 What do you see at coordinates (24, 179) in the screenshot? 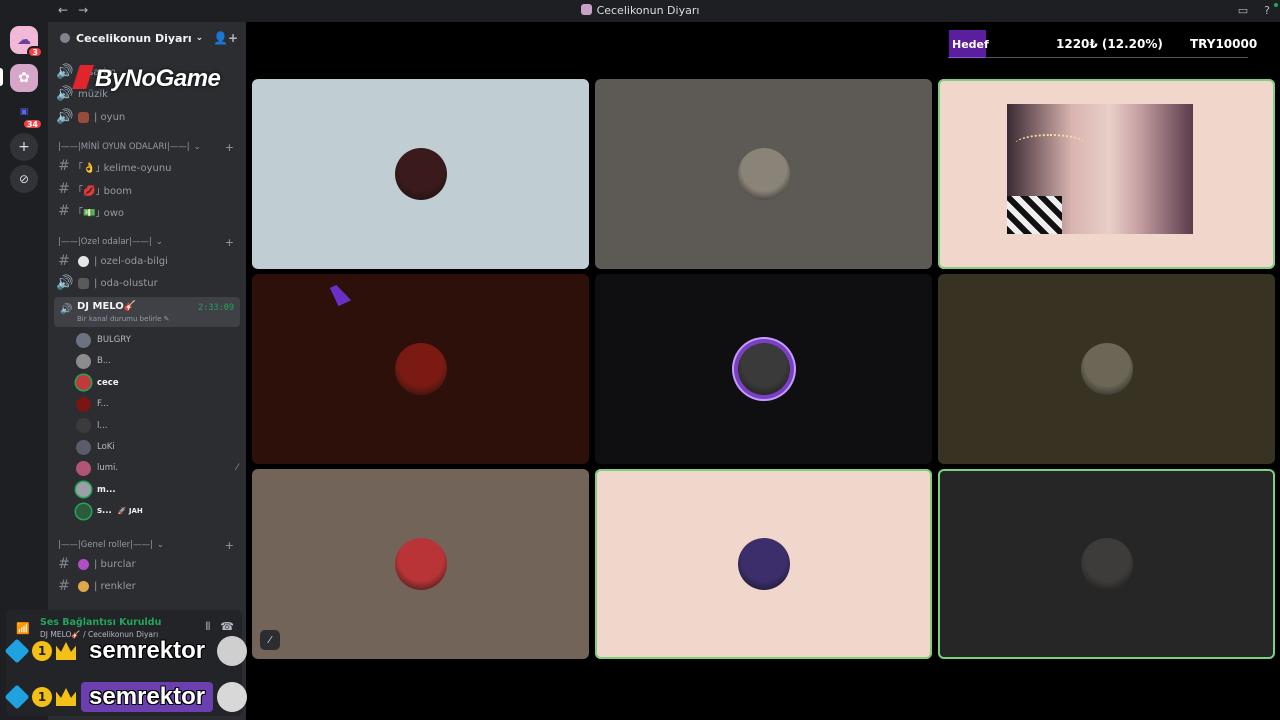
I see `explore-button: ⊘` at bounding box center [24, 179].